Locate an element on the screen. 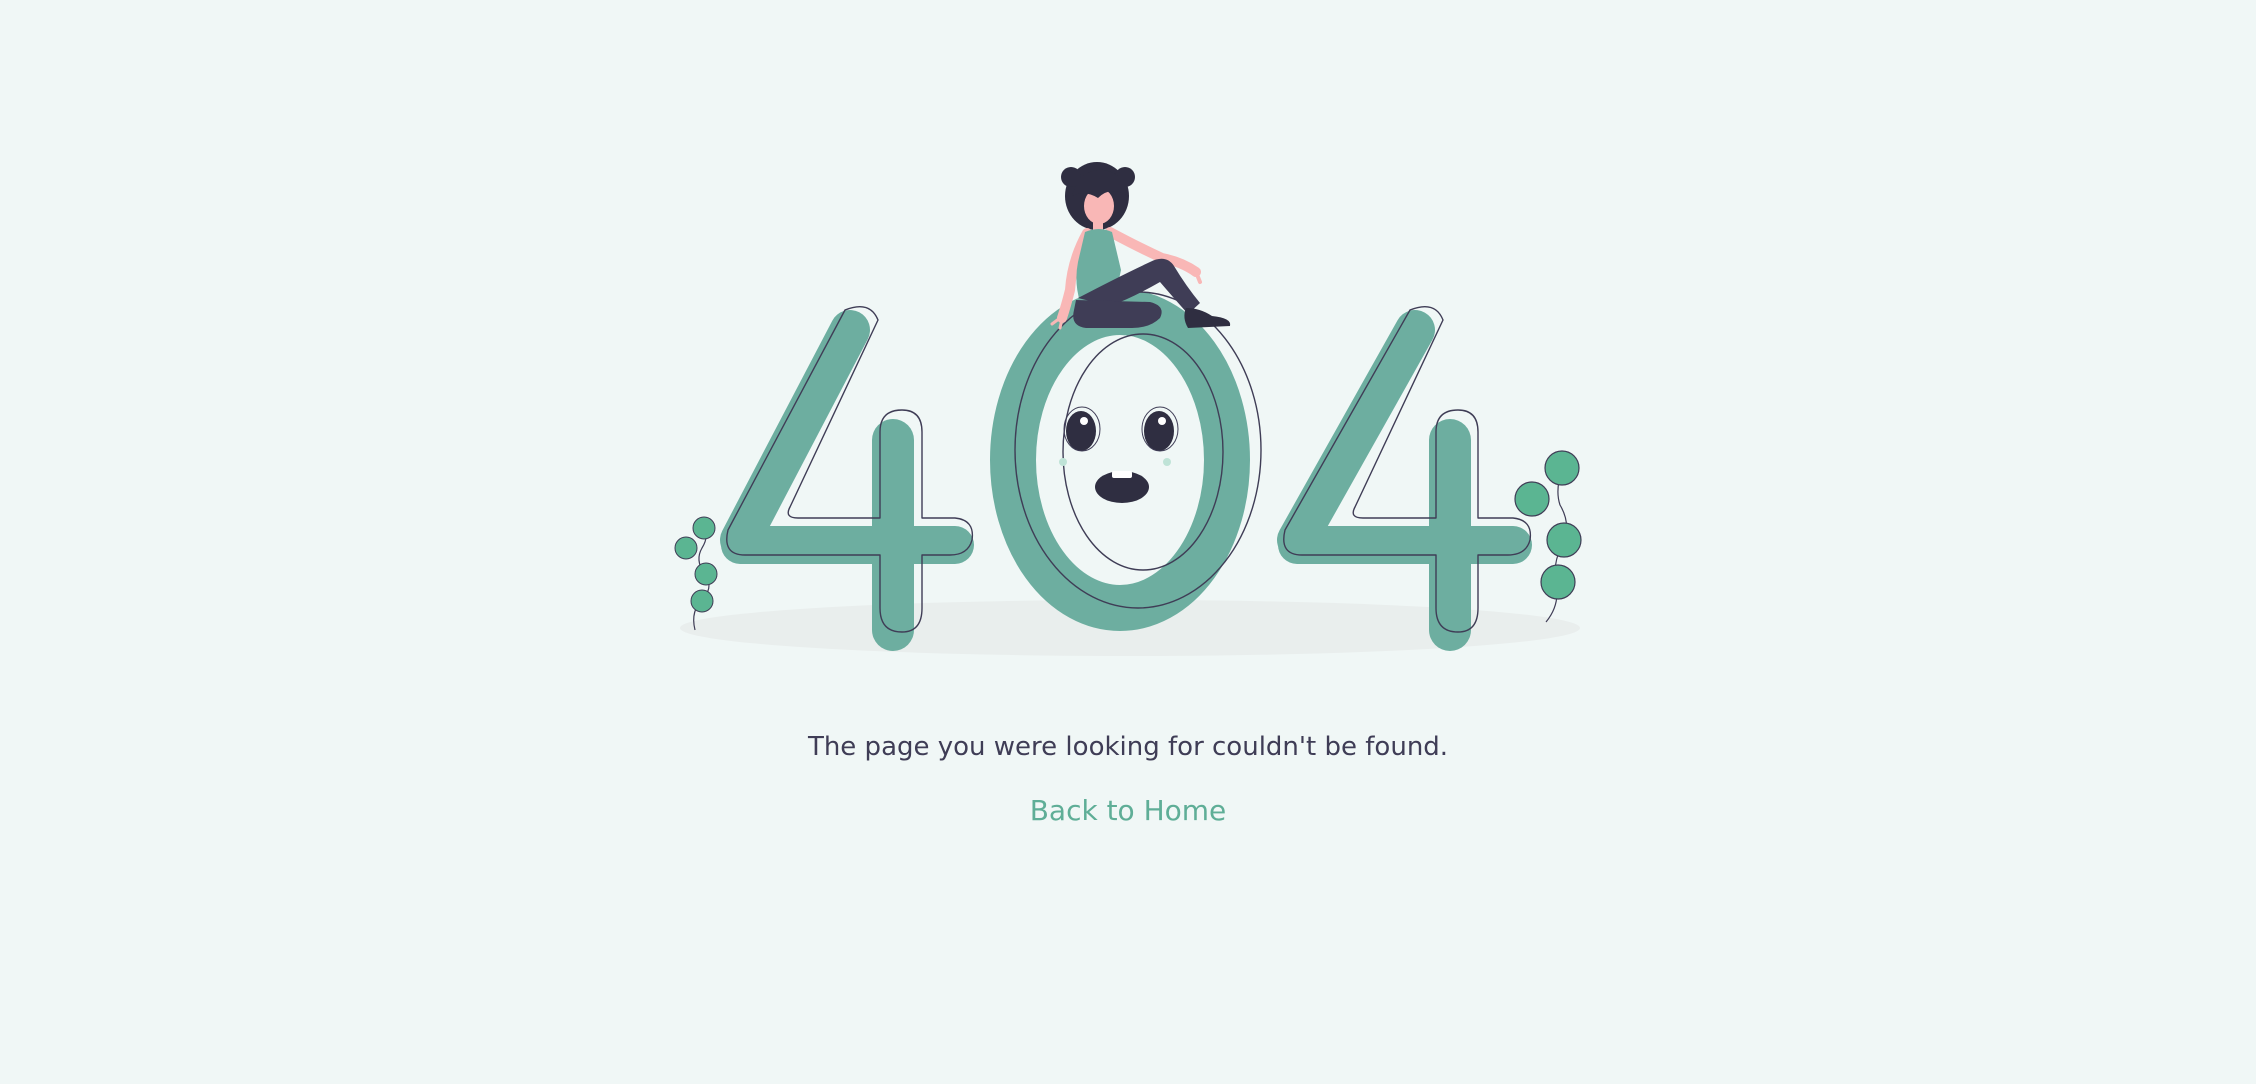 Image resolution: width=2256 pixels, height=1084 pixels. digit-four-left is located at coordinates (847, 478).